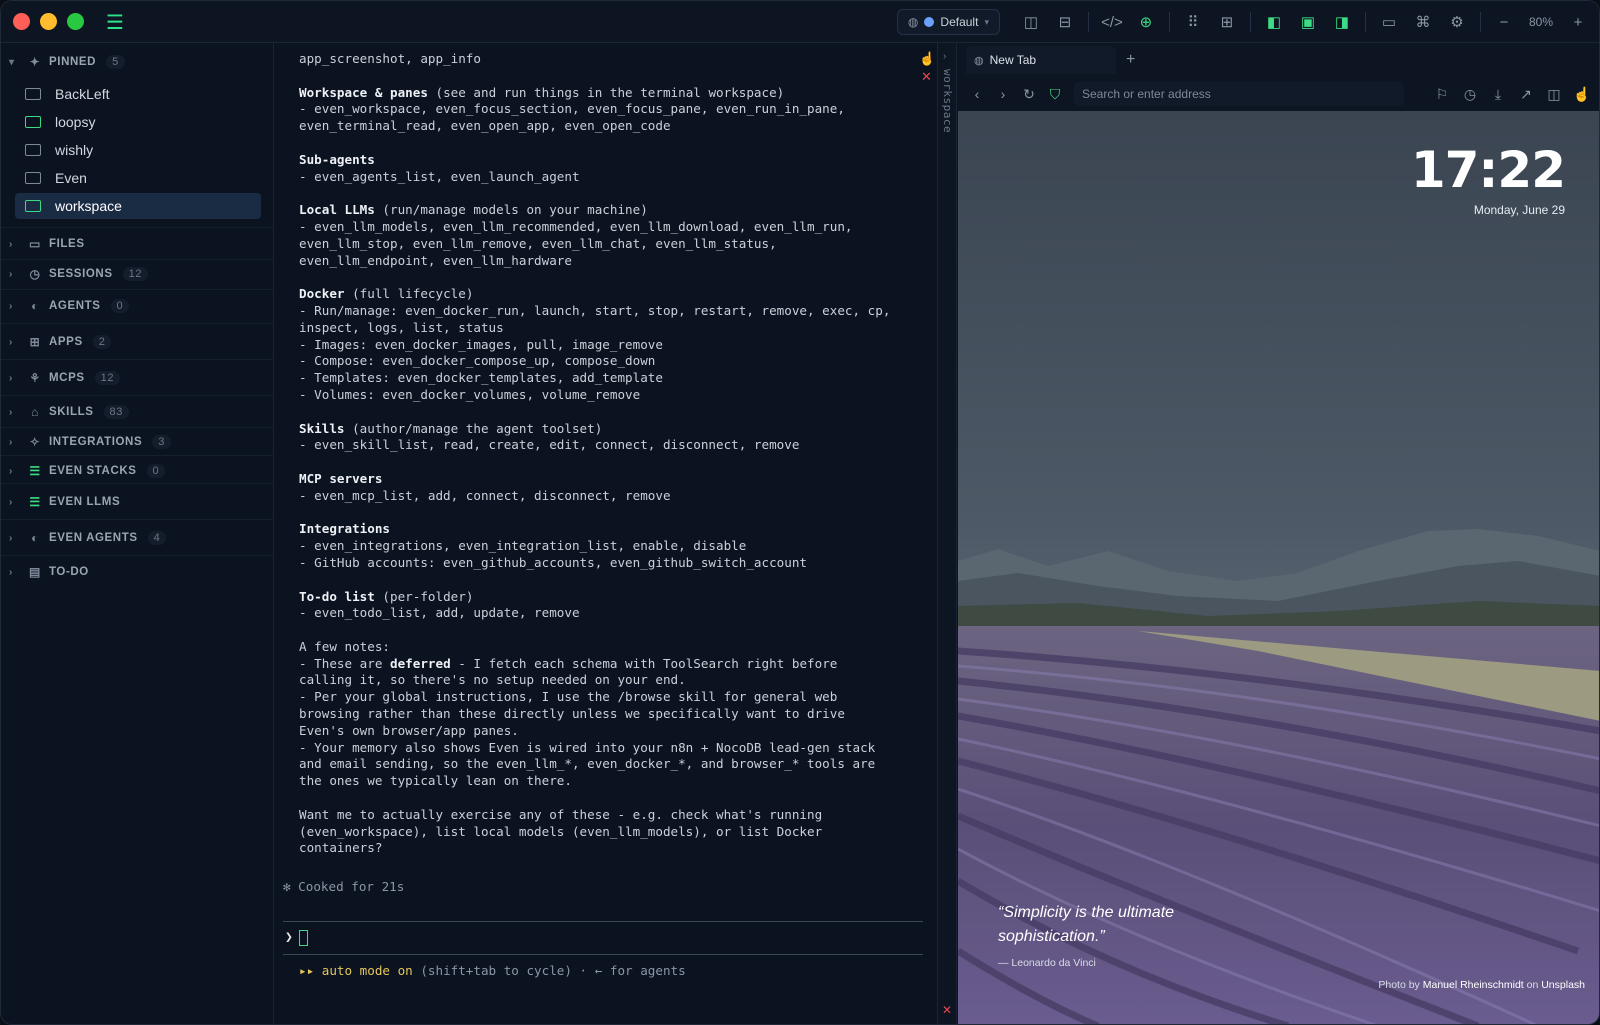  I want to click on pinned-item-wishly: wishly, so click(138, 150).